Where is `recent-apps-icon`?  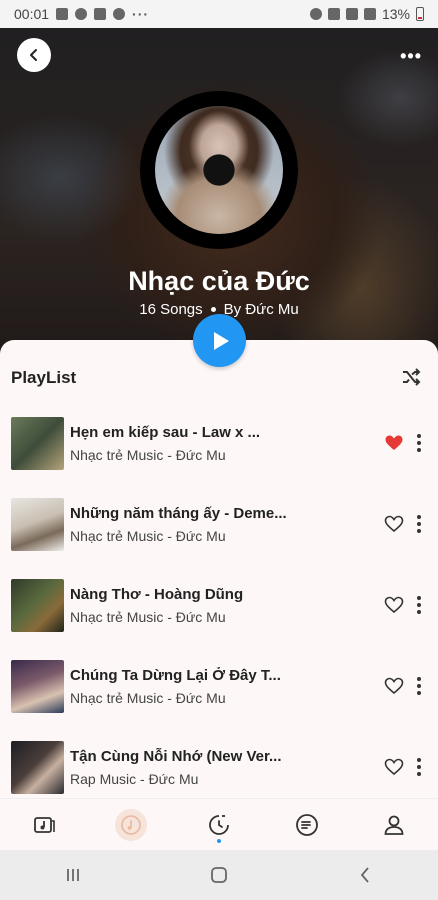 recent-apps-icon is located at coordinates (73, 875).